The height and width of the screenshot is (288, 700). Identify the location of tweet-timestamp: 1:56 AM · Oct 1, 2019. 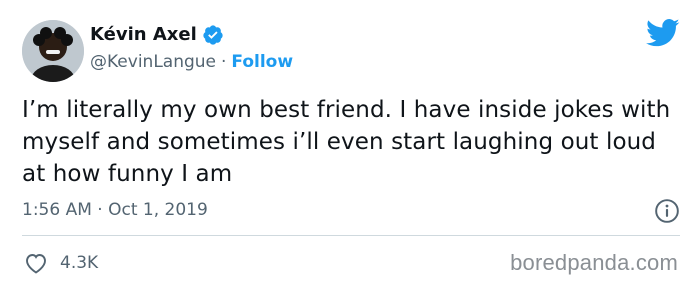
(115, 210).